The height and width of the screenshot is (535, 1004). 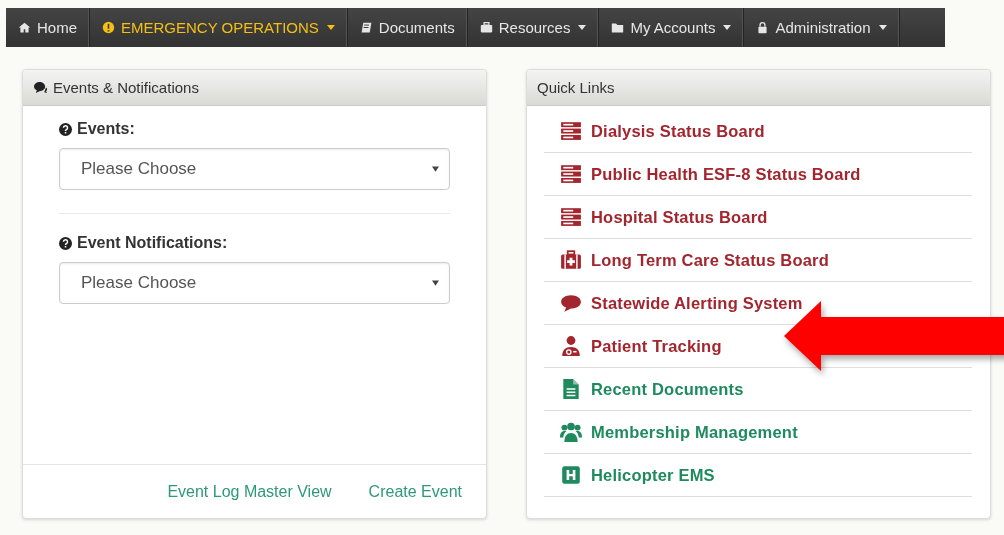 I want to click on alert-icon, so click(x=108, y=27).